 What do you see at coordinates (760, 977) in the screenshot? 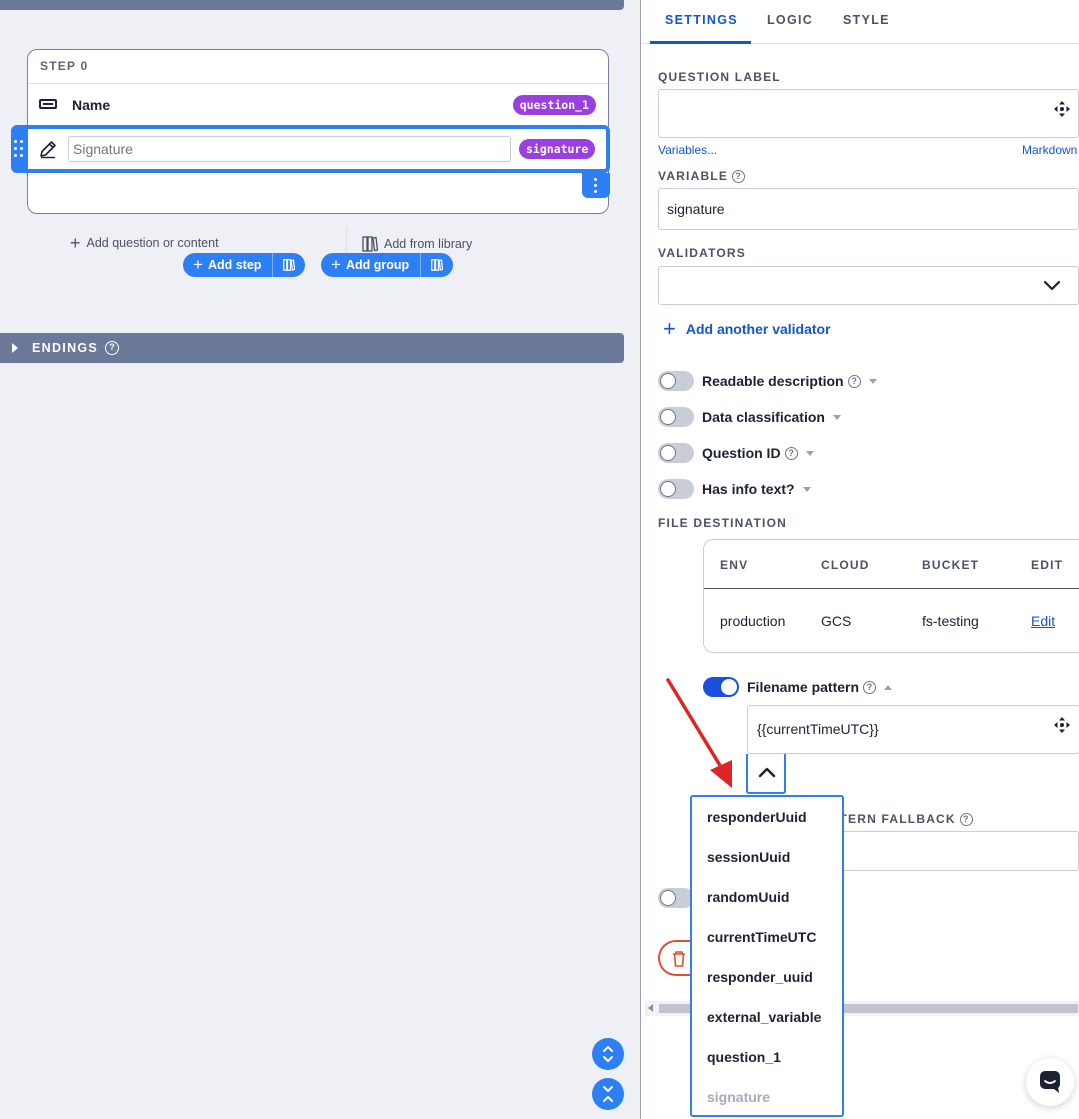
I see `dropdown-option: responder_uuid` at bounding box center [760, 977].